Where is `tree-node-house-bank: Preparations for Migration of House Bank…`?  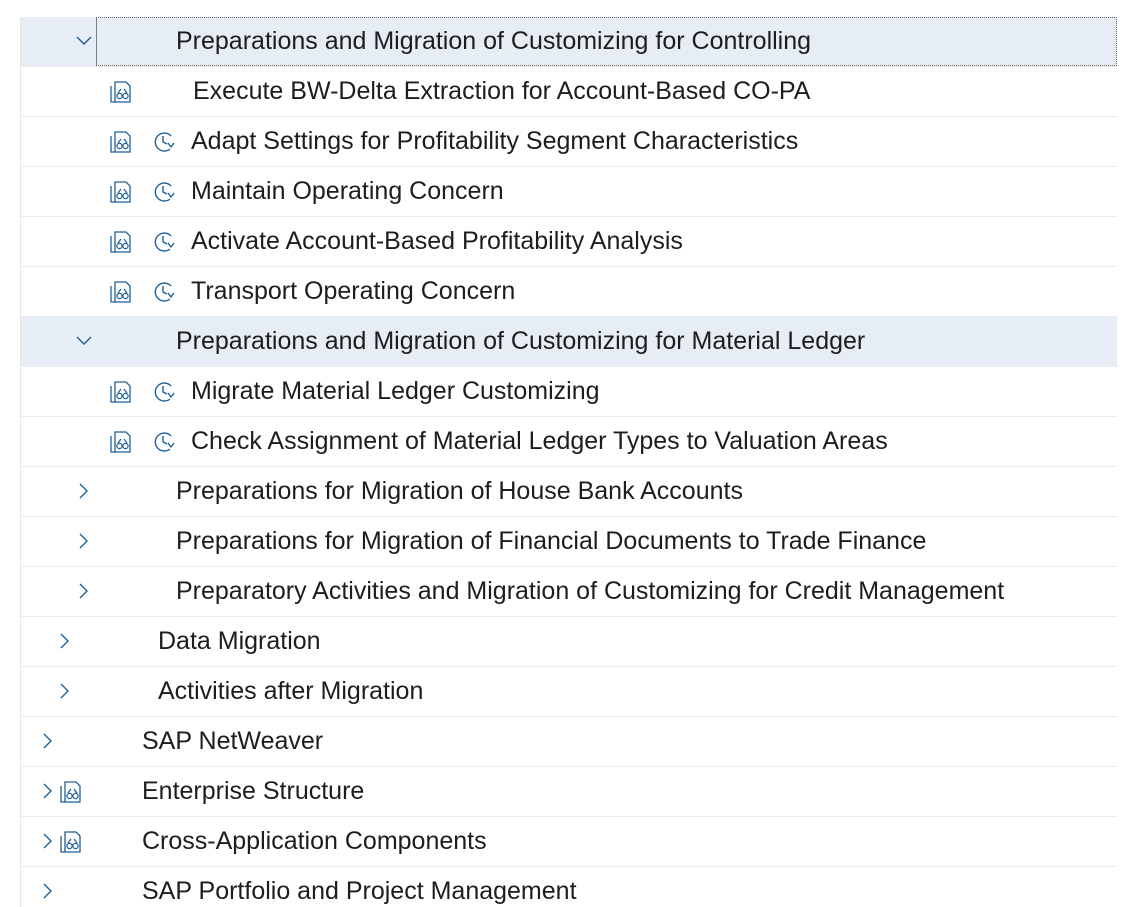
tree-node-house-bank: Preparations for Migration of House Bank… is located at coordinates (569, 492).